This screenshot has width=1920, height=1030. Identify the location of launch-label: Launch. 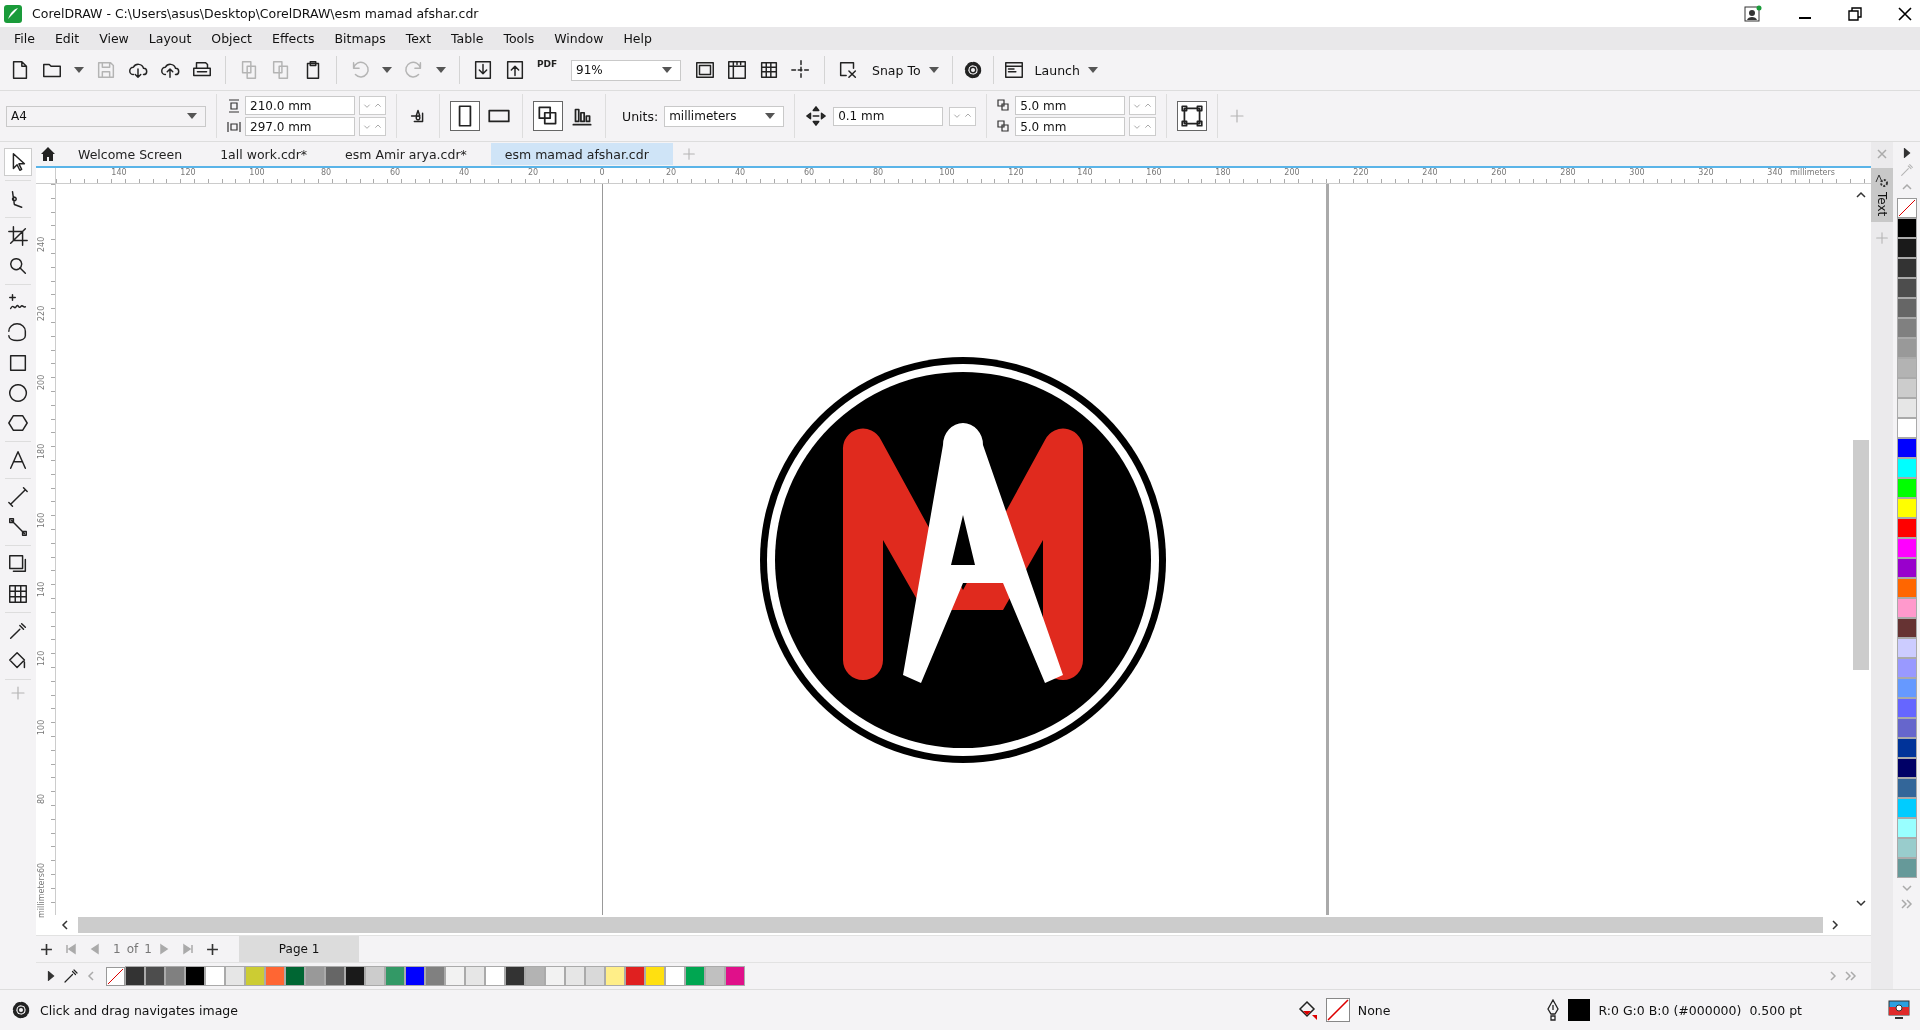
(1057, 70).